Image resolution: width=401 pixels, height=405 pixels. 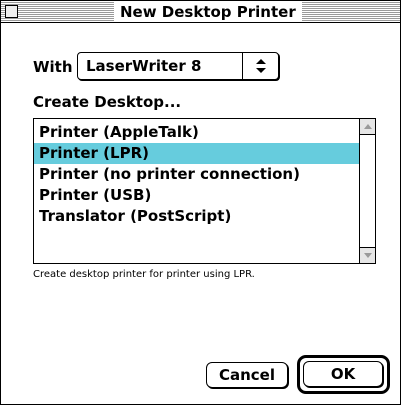 I want to click on list-item-usb: Printer (USB), so click(x=197, y=195).